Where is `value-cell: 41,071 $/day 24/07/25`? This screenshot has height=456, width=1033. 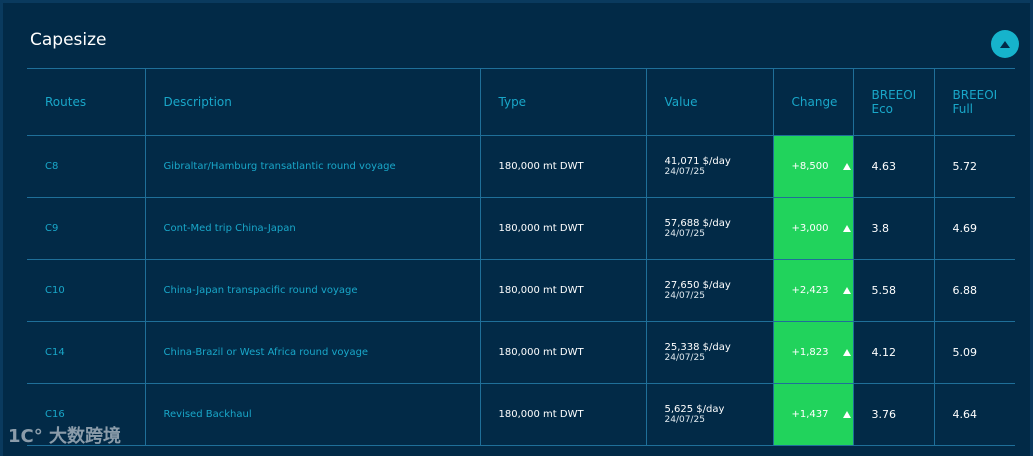
value-cell: 41,071 $/day 24/07/25 is located at coordinates (709, 166).